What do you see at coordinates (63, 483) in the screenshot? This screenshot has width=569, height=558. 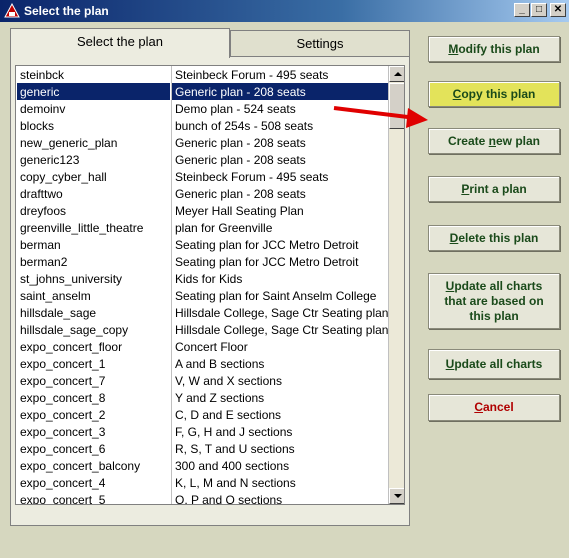 I see `plan-name: expo_concert_4` at bounding box center [63, 483].